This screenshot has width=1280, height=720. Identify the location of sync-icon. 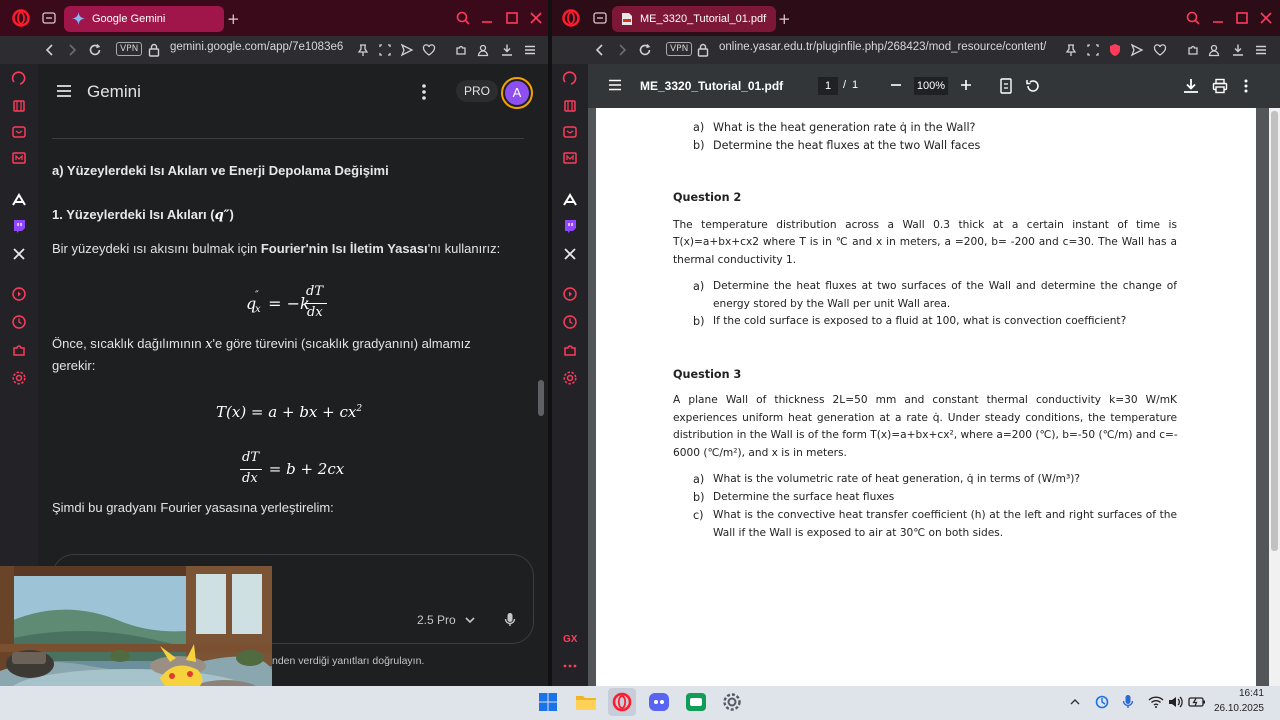
(1102, 702).